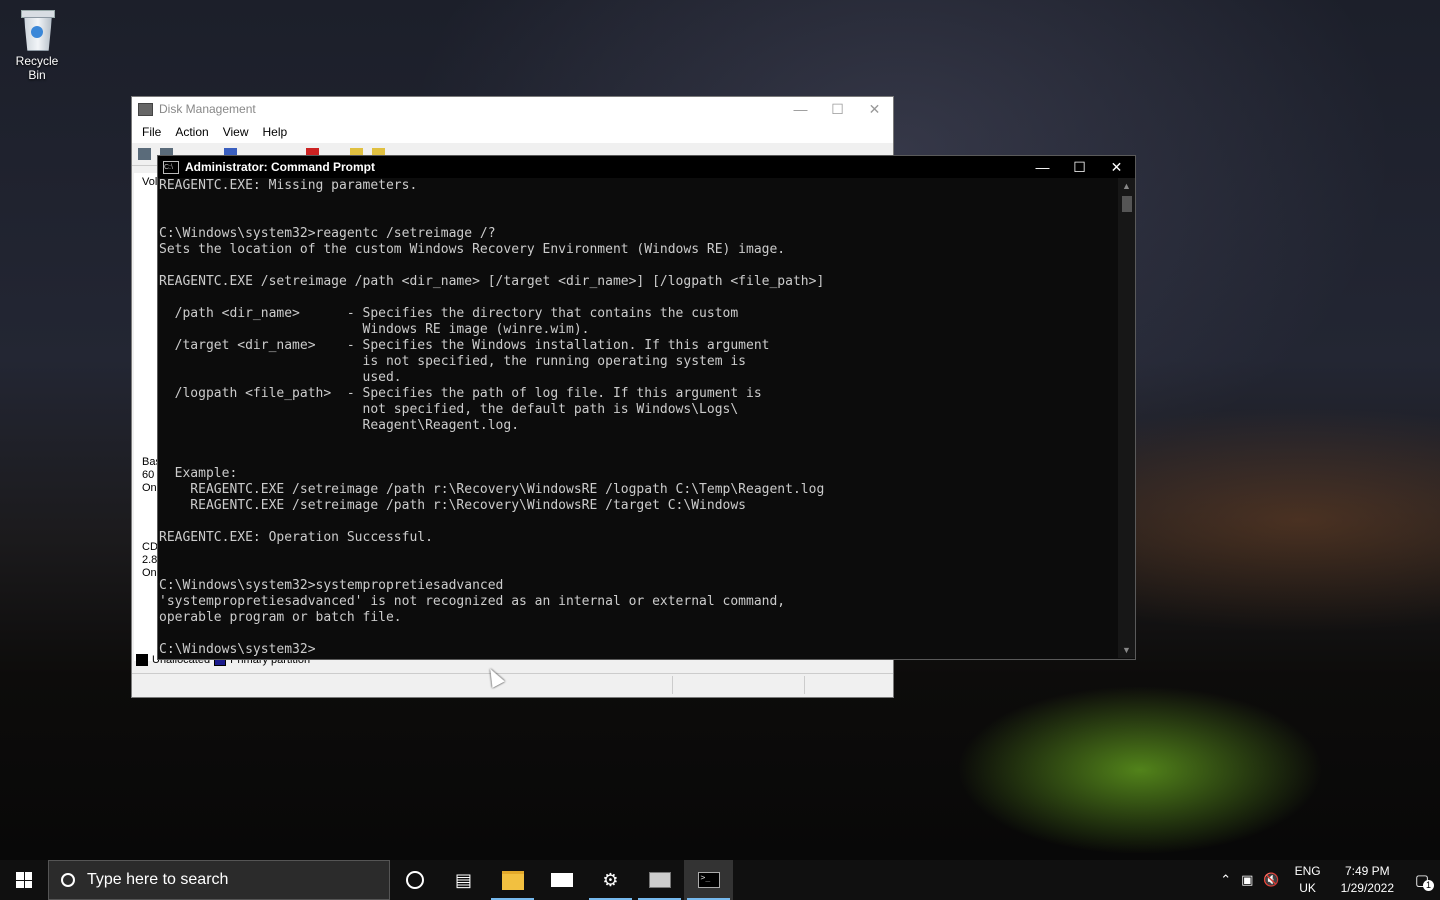  I want to click on keyboard-layout: UK, so click(1307, 888).